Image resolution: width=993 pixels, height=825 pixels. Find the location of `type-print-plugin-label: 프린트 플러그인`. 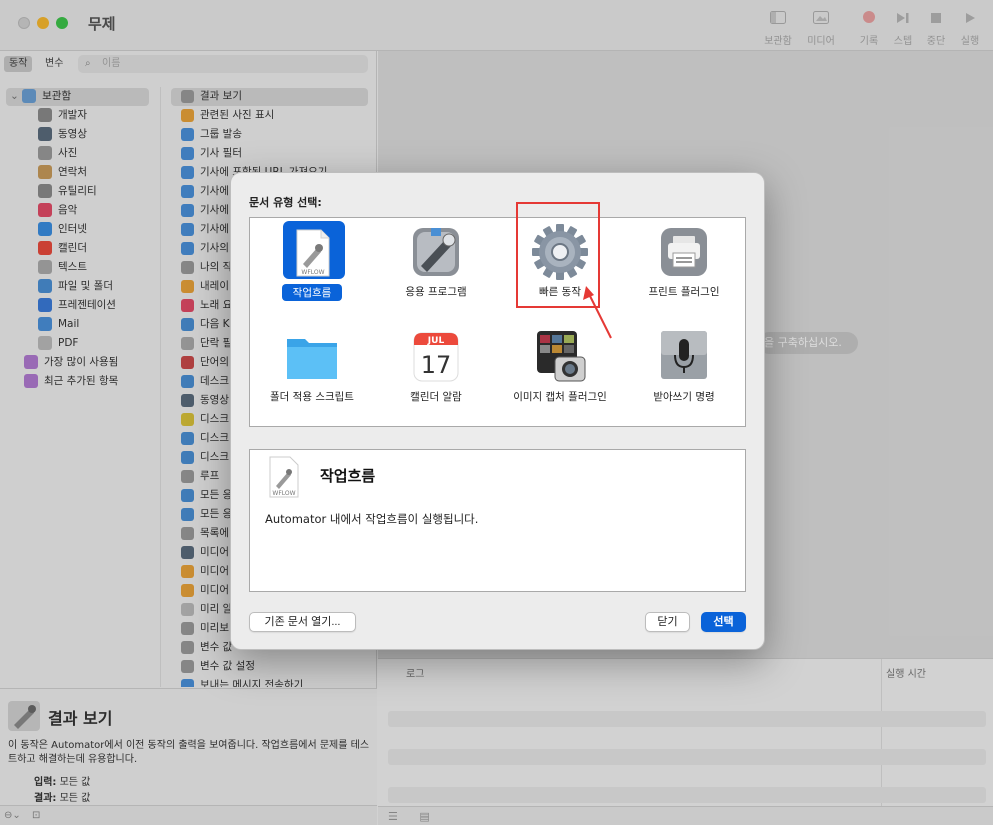

type-print-plugin-label: 프린트 플러그인 is located at coordinates (684, 292).